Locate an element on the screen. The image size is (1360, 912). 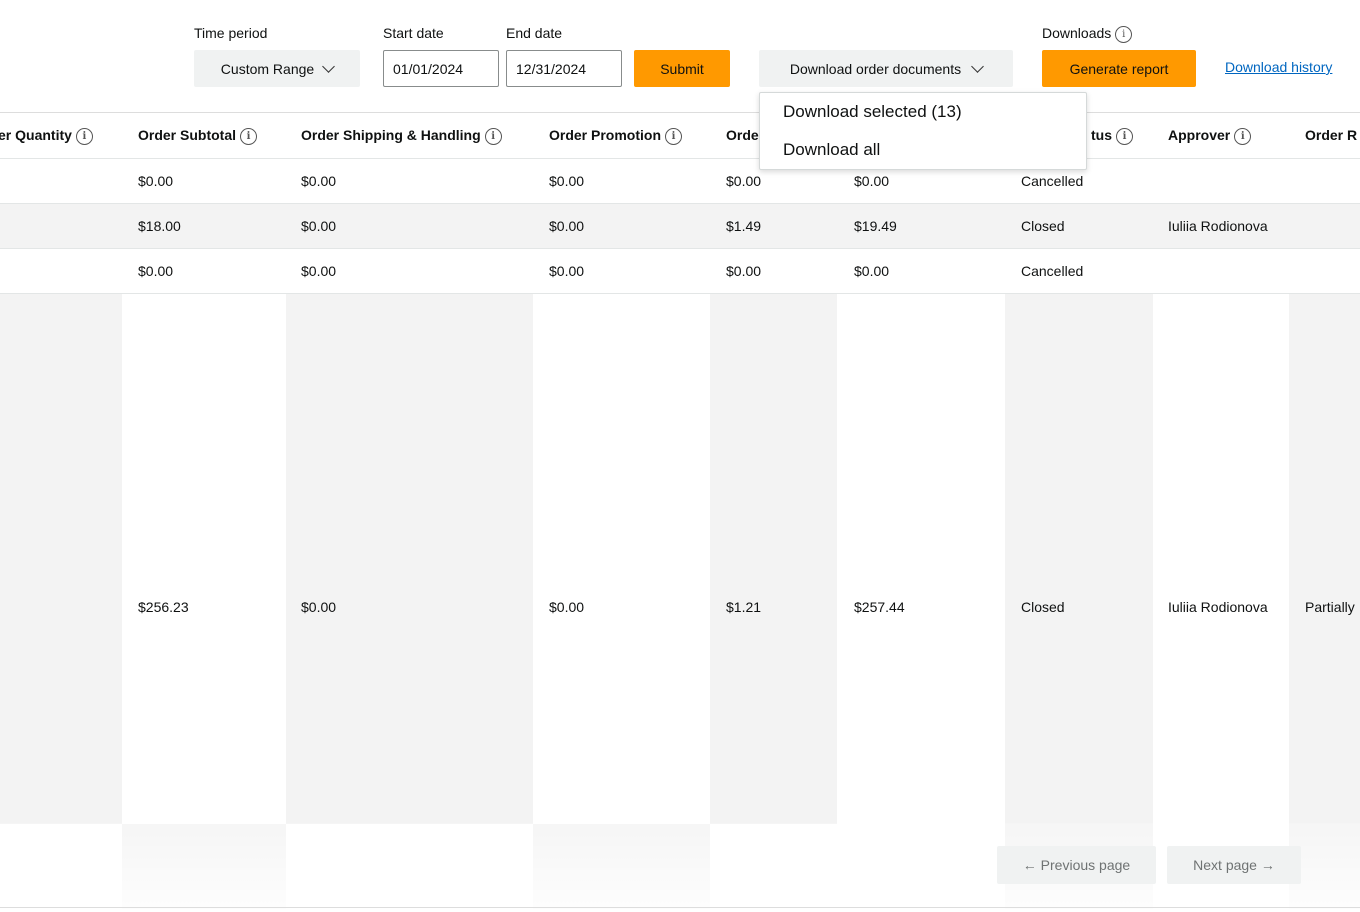
cell-subtotal: $256.23 is located at coordinates (163, 607).